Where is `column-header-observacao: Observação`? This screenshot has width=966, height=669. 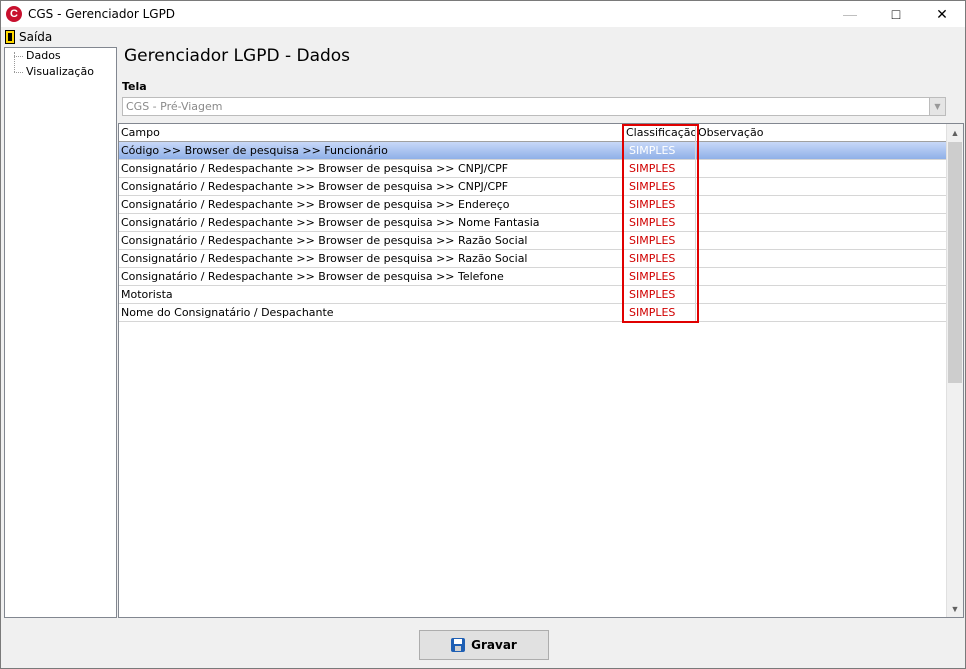
column-header-observacao: Observação is located at coordinates (821, 133).